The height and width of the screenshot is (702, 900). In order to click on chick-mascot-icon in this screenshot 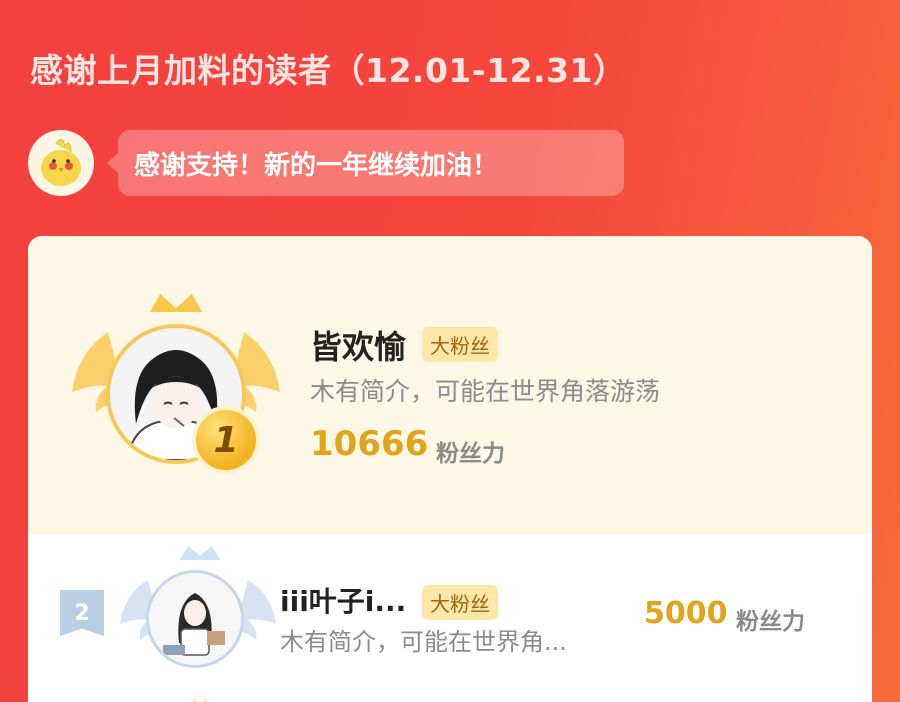, I will do `click(61, 163)`.